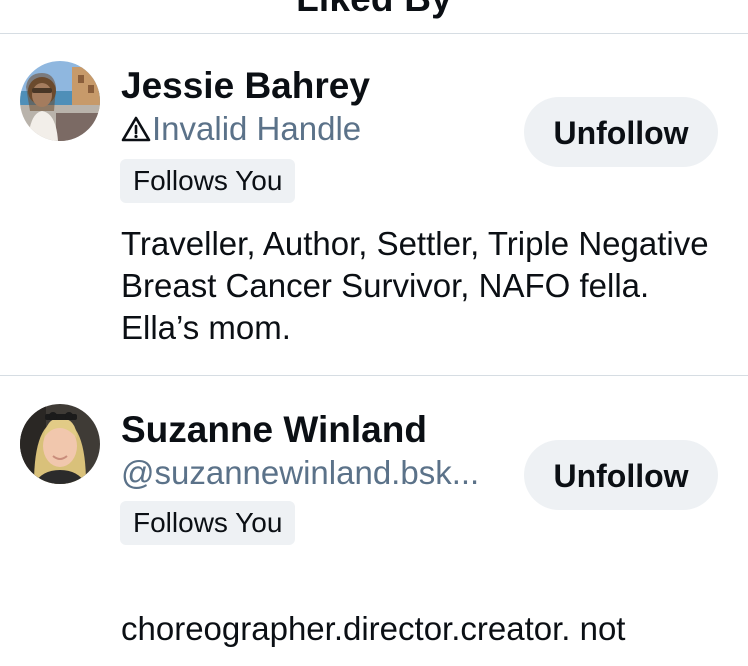  Describe the element at coordinates (374, 10) in the screenshot. I see `page-title: Liked By` at that location.